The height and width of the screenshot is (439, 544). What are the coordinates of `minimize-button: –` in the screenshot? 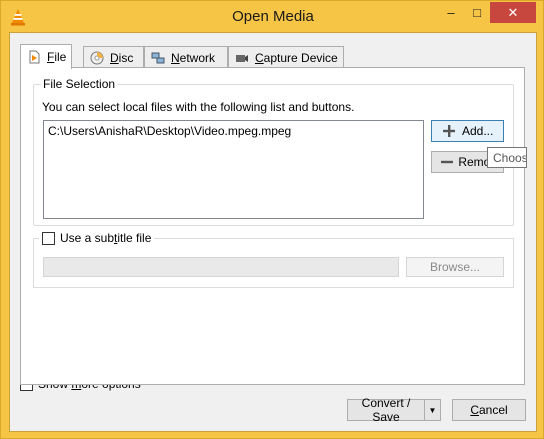 It's located at (451, 12).